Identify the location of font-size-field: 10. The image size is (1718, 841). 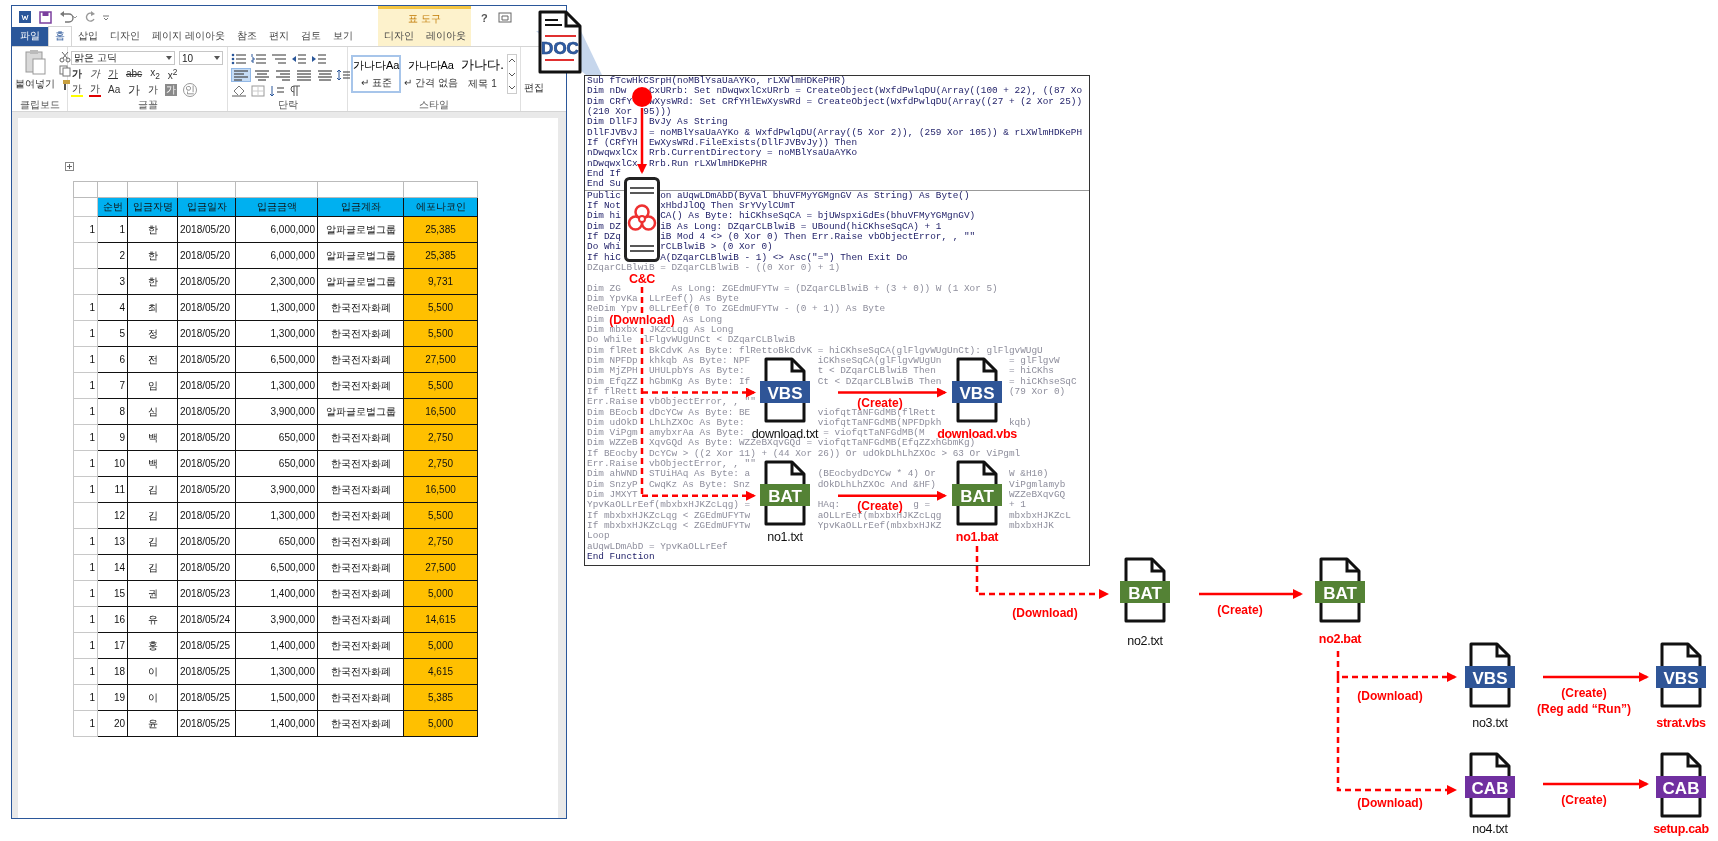
(201, 58).